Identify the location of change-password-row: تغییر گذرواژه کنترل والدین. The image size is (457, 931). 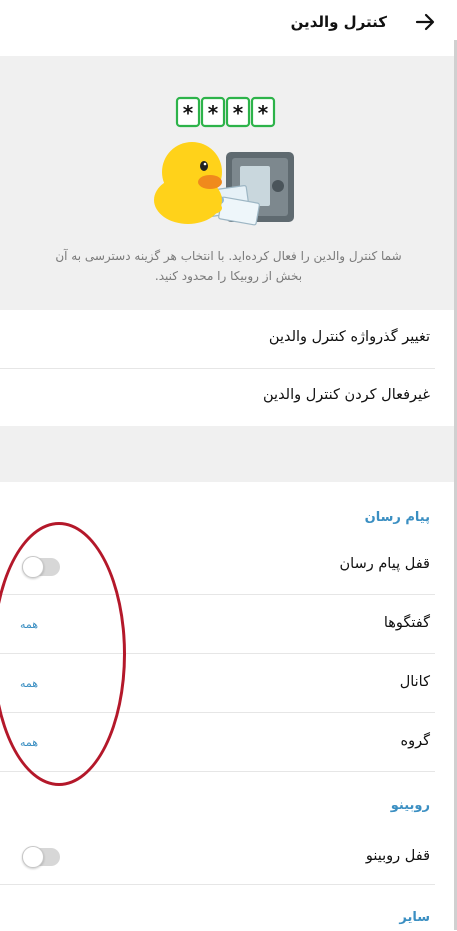
(228, 339).